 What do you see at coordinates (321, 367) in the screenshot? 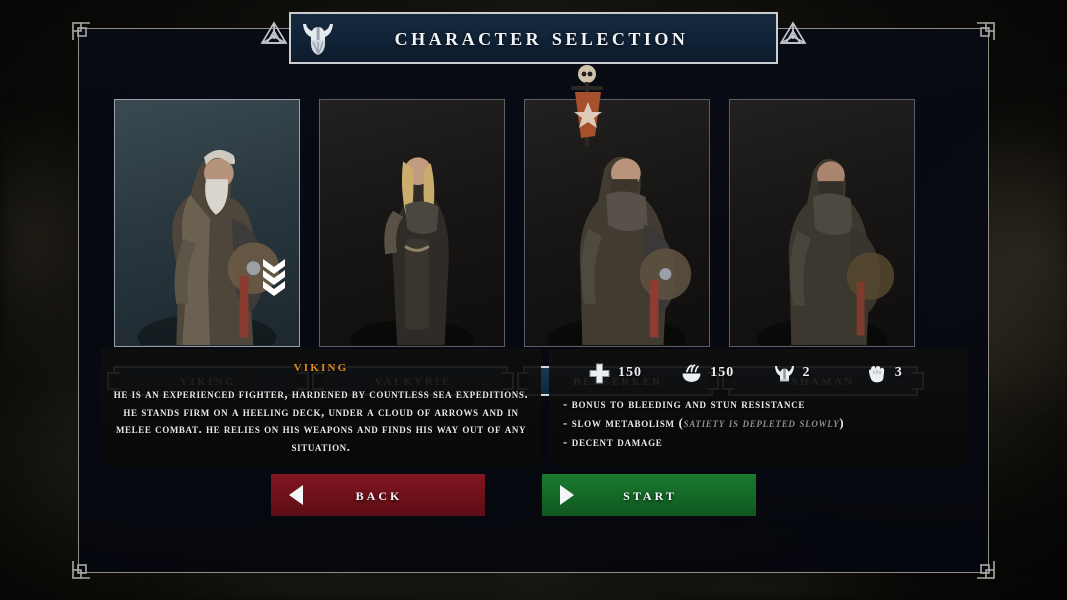
I see `character-detail-name: Viking` at bounding box center [321, 367].